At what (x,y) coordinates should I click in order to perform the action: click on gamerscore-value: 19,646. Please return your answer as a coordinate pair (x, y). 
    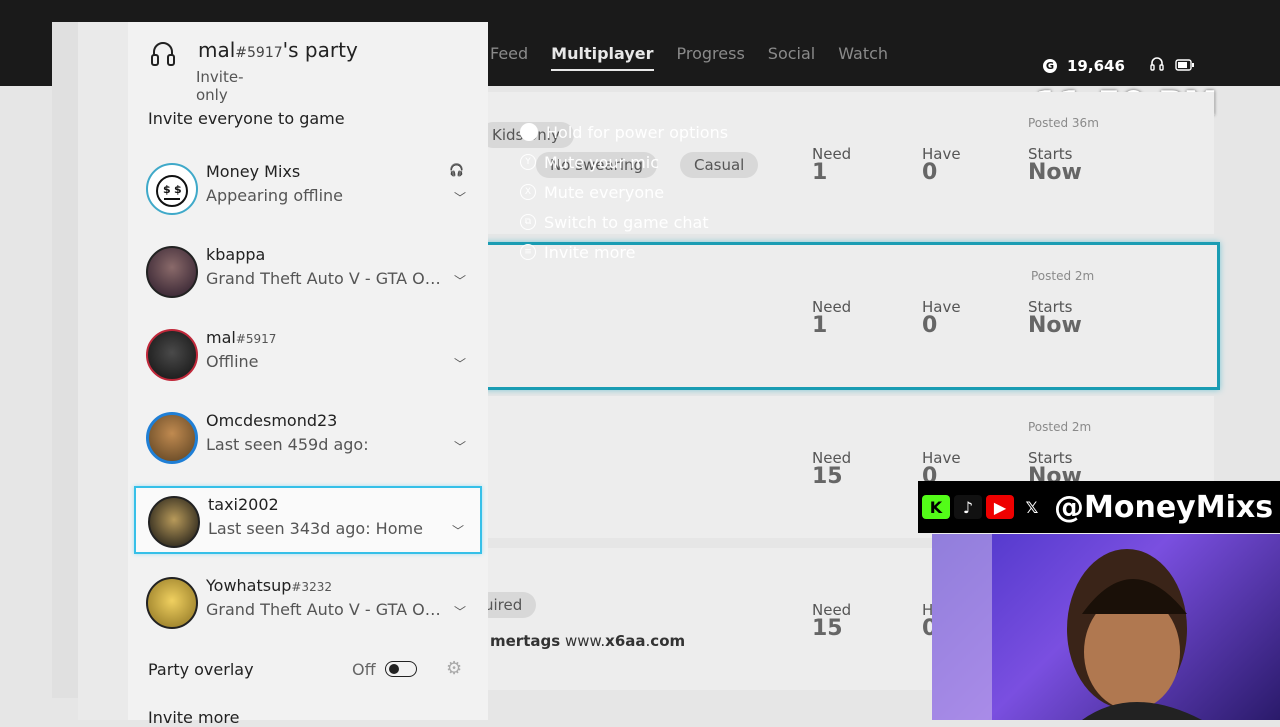
    Looking at the image, I should click on (1096, 66).